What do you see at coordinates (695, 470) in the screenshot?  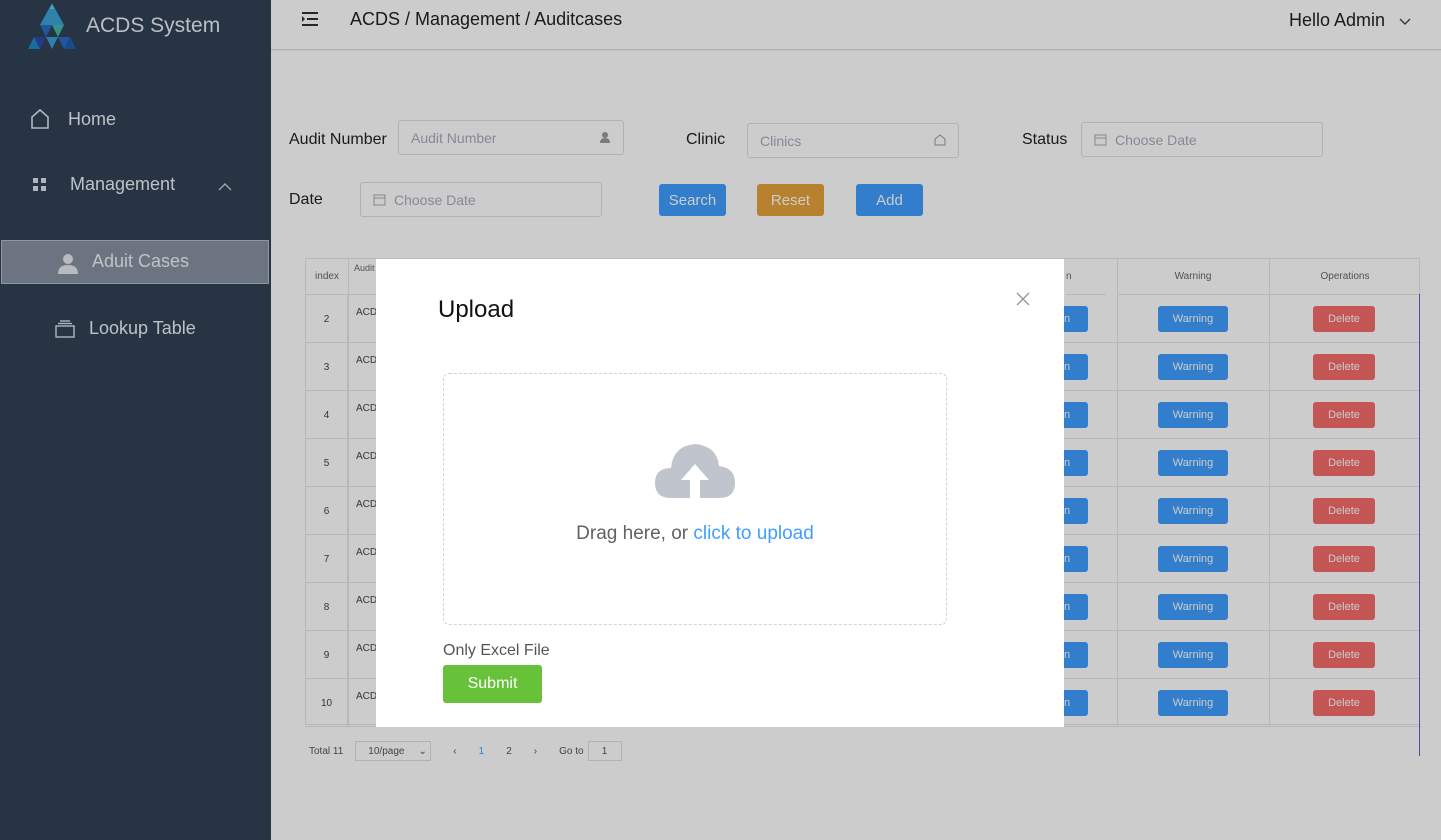 I see `cloud-upload-icon` at bounding box center [695, 470].